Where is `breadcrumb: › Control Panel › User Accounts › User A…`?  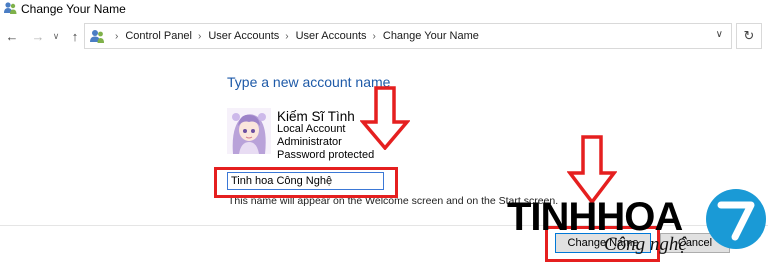 breadcrumb: › Control Panel › User Accounts › User A… is located at coordinates (294, 36).